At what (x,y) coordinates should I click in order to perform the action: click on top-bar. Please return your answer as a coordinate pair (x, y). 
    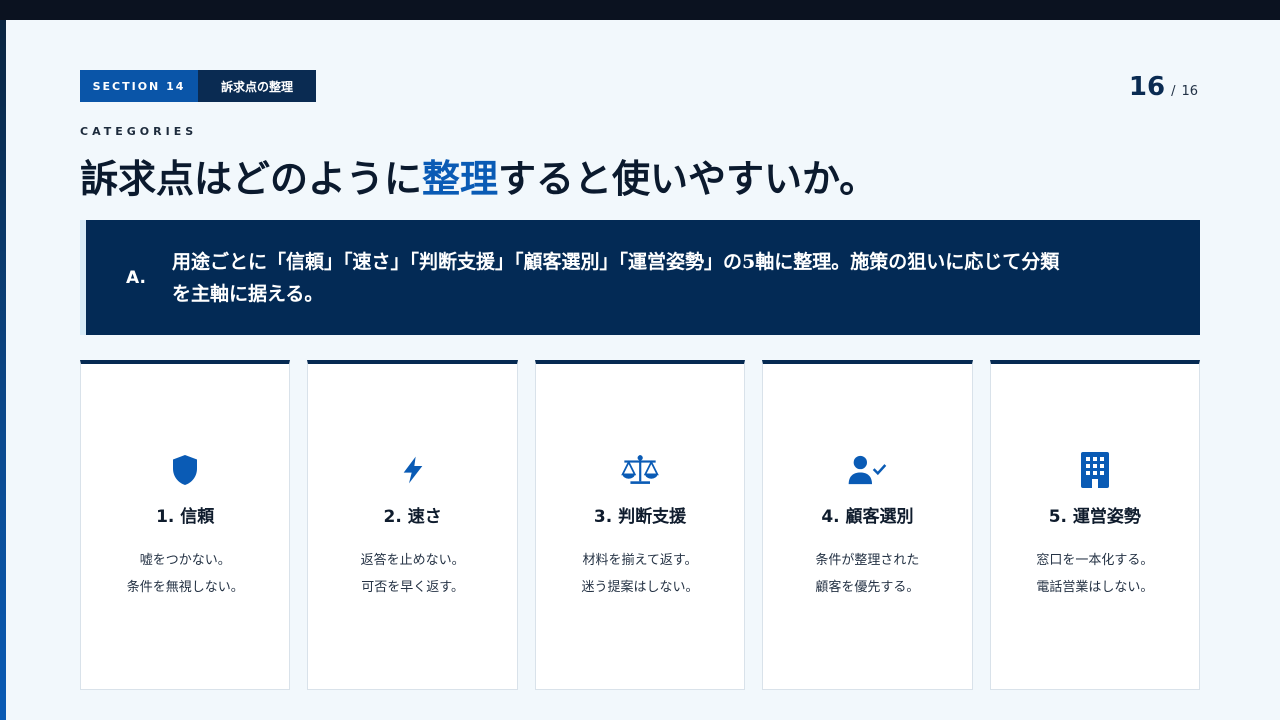
    Looking at the image, I should click on (640, 10).